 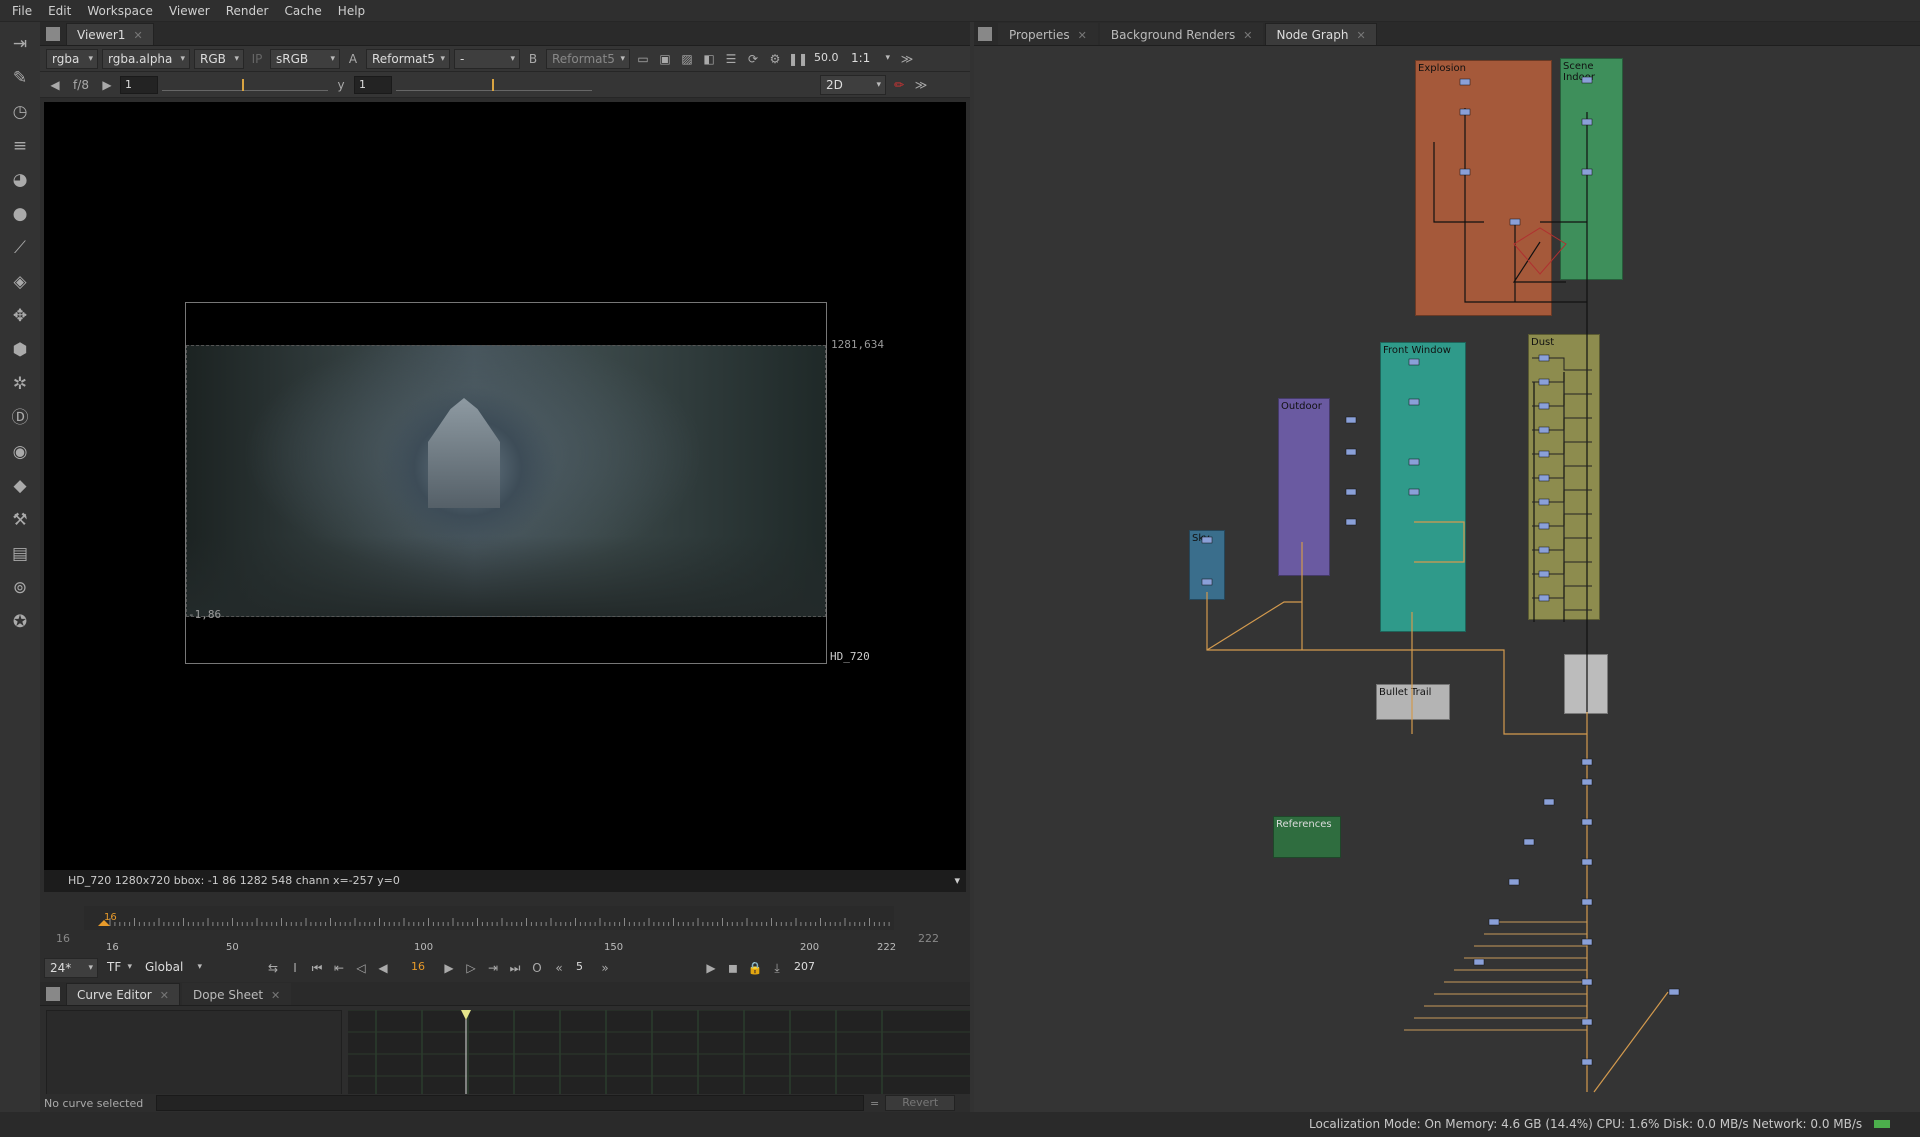 What do you see at coordinates (22, 11) in the screenshot?
I see `menu-file: File` at bounding box center [22, 11].